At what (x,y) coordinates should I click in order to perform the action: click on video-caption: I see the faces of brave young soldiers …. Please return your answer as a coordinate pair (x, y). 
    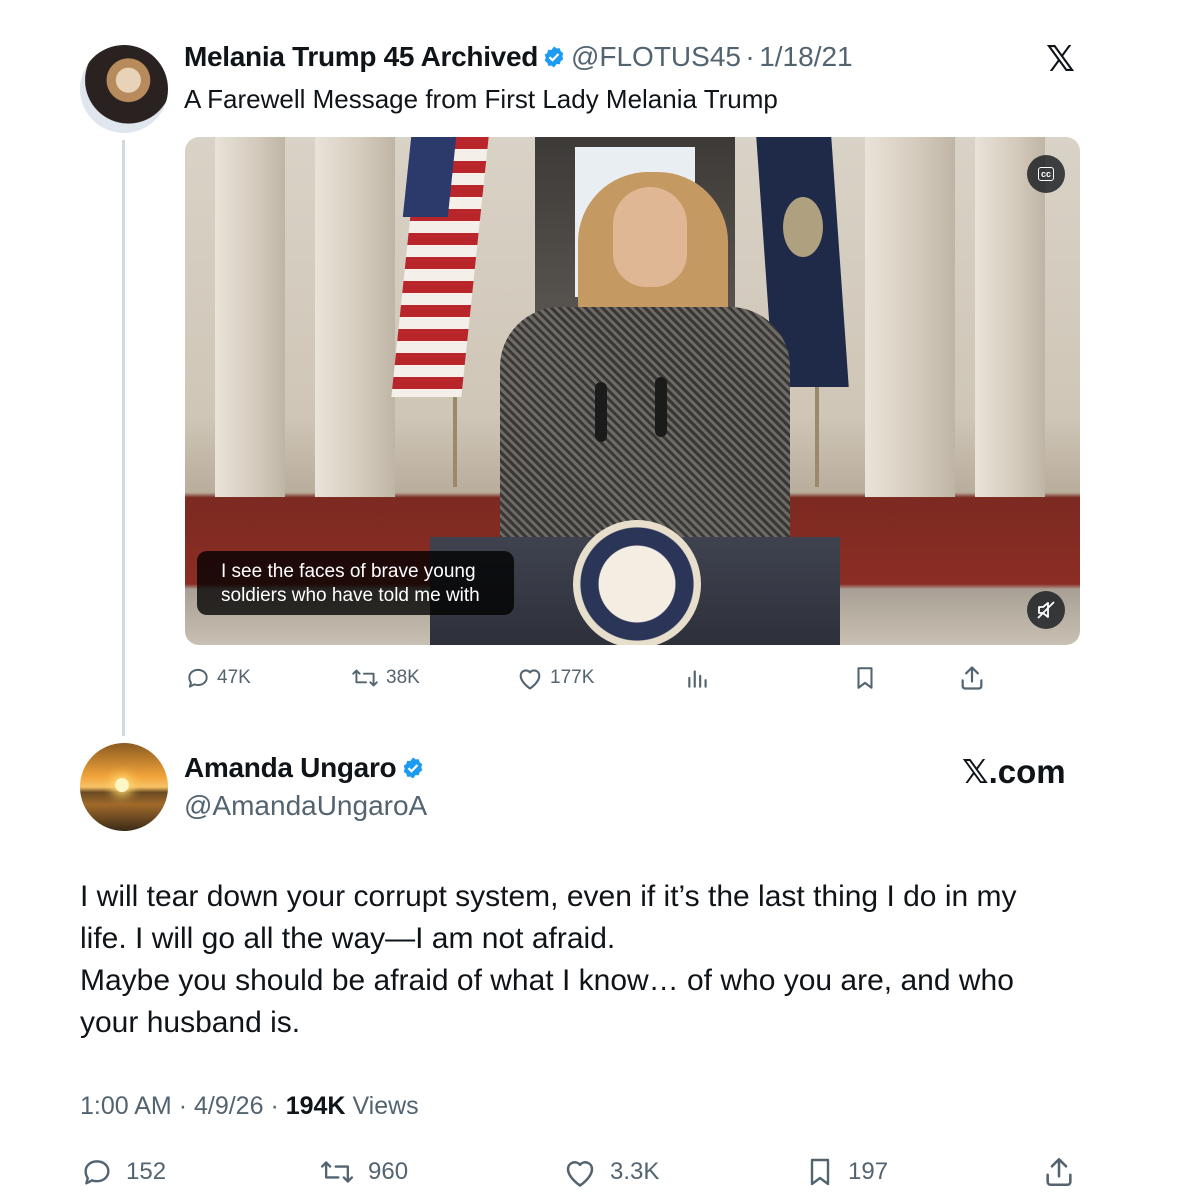
    Looking at the image, I should click on (355, 583).